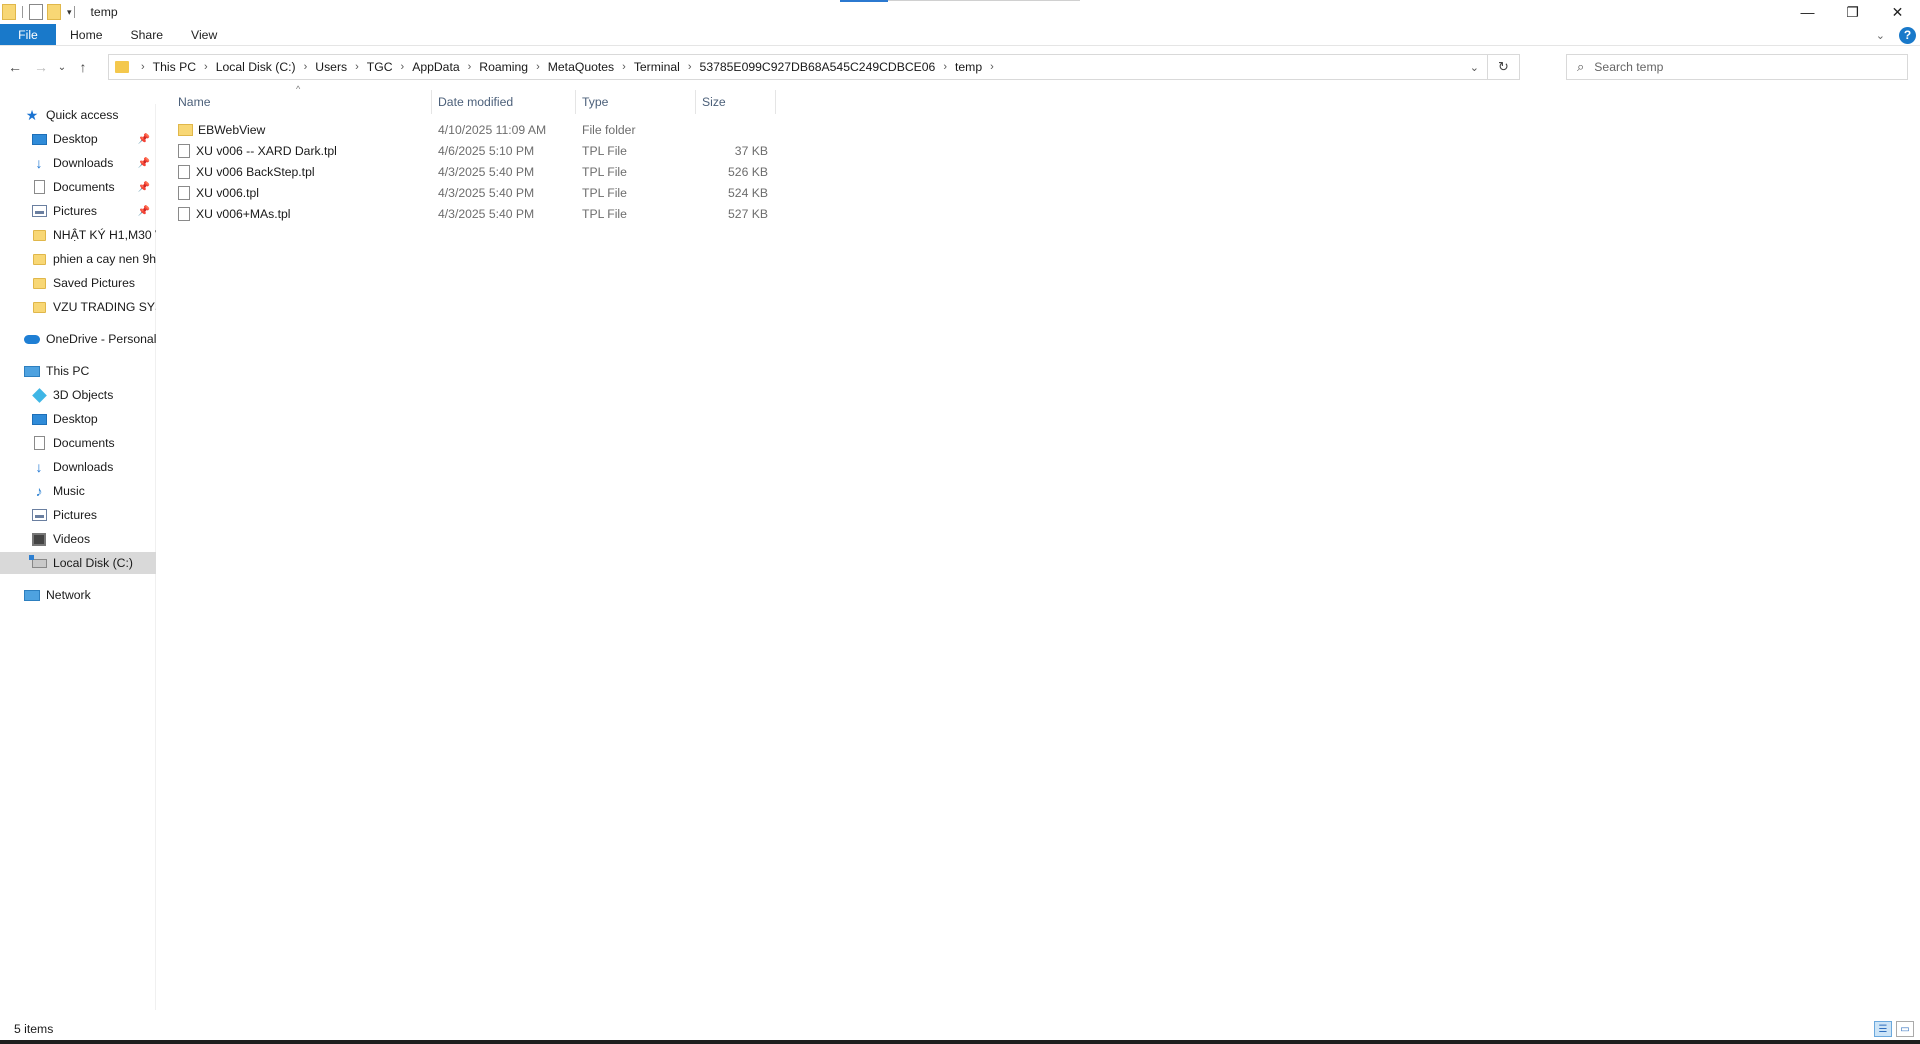 This screenshot has height=1044, width=1920. I want to click on chevron-down-icon: ⌄, so click(62, 67).